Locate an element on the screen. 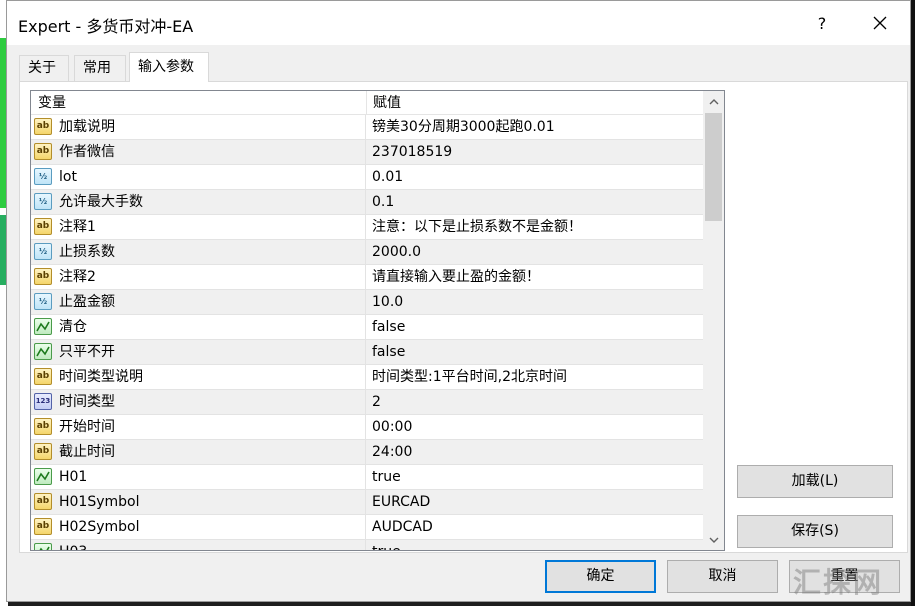 This screenshot has height=606, width=915. parameter-name: 作者微信 is located at coordinates (198, 152).